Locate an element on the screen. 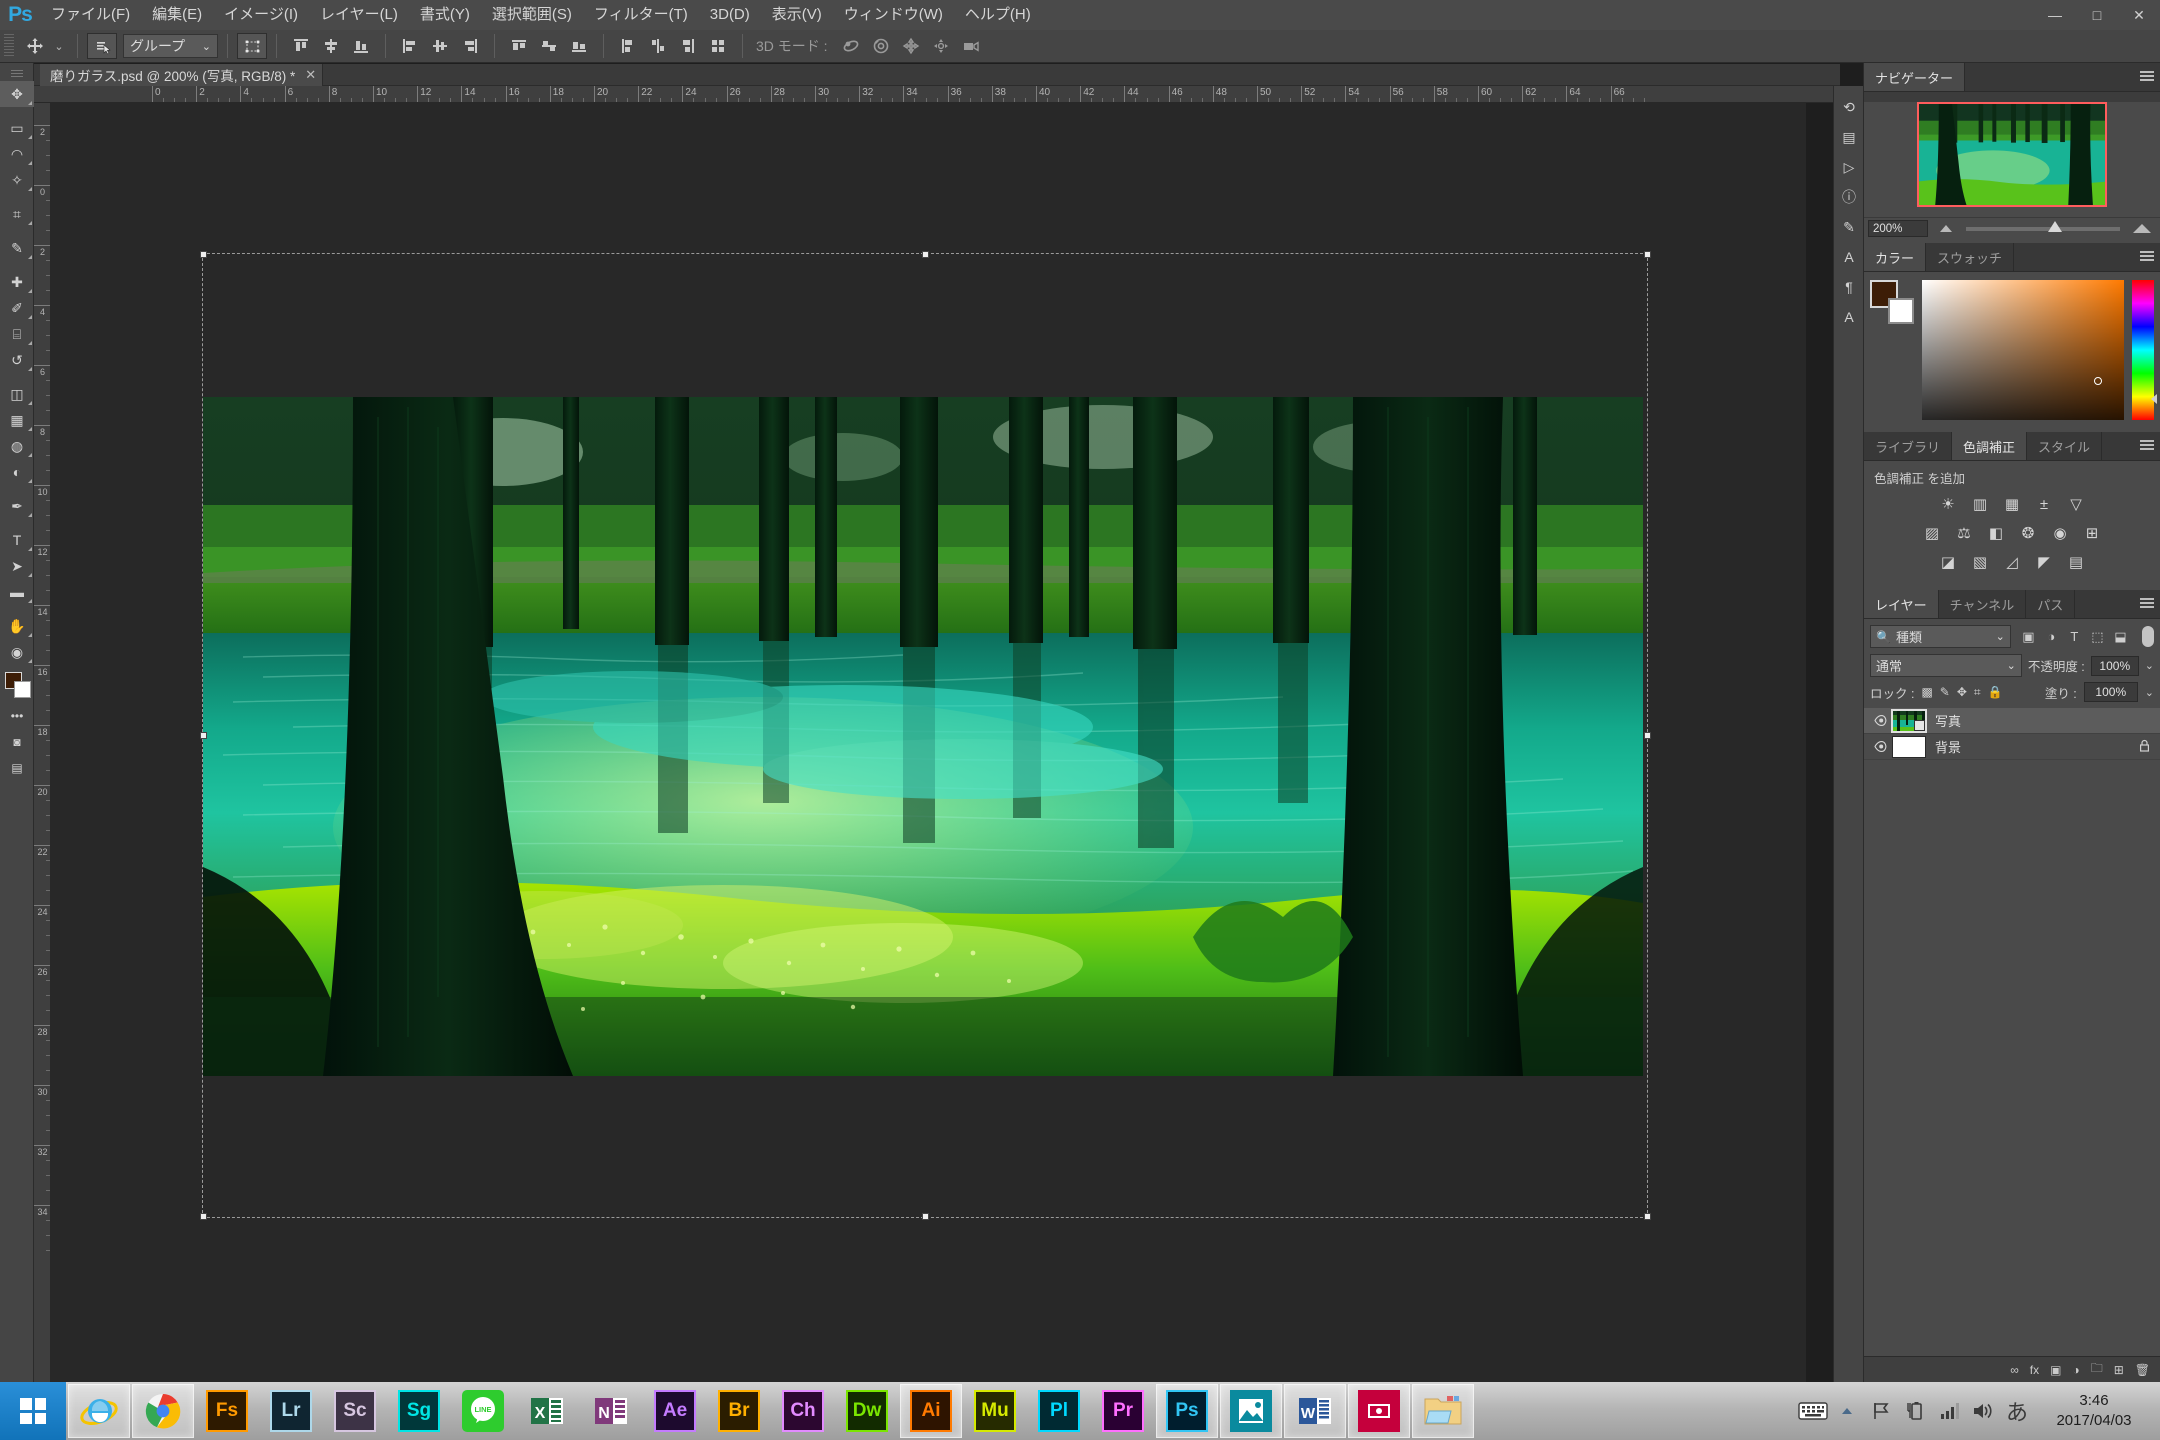 This screenshot has width=2160, height=1440. slide-3d-icon is located at coordinates (941, 46).